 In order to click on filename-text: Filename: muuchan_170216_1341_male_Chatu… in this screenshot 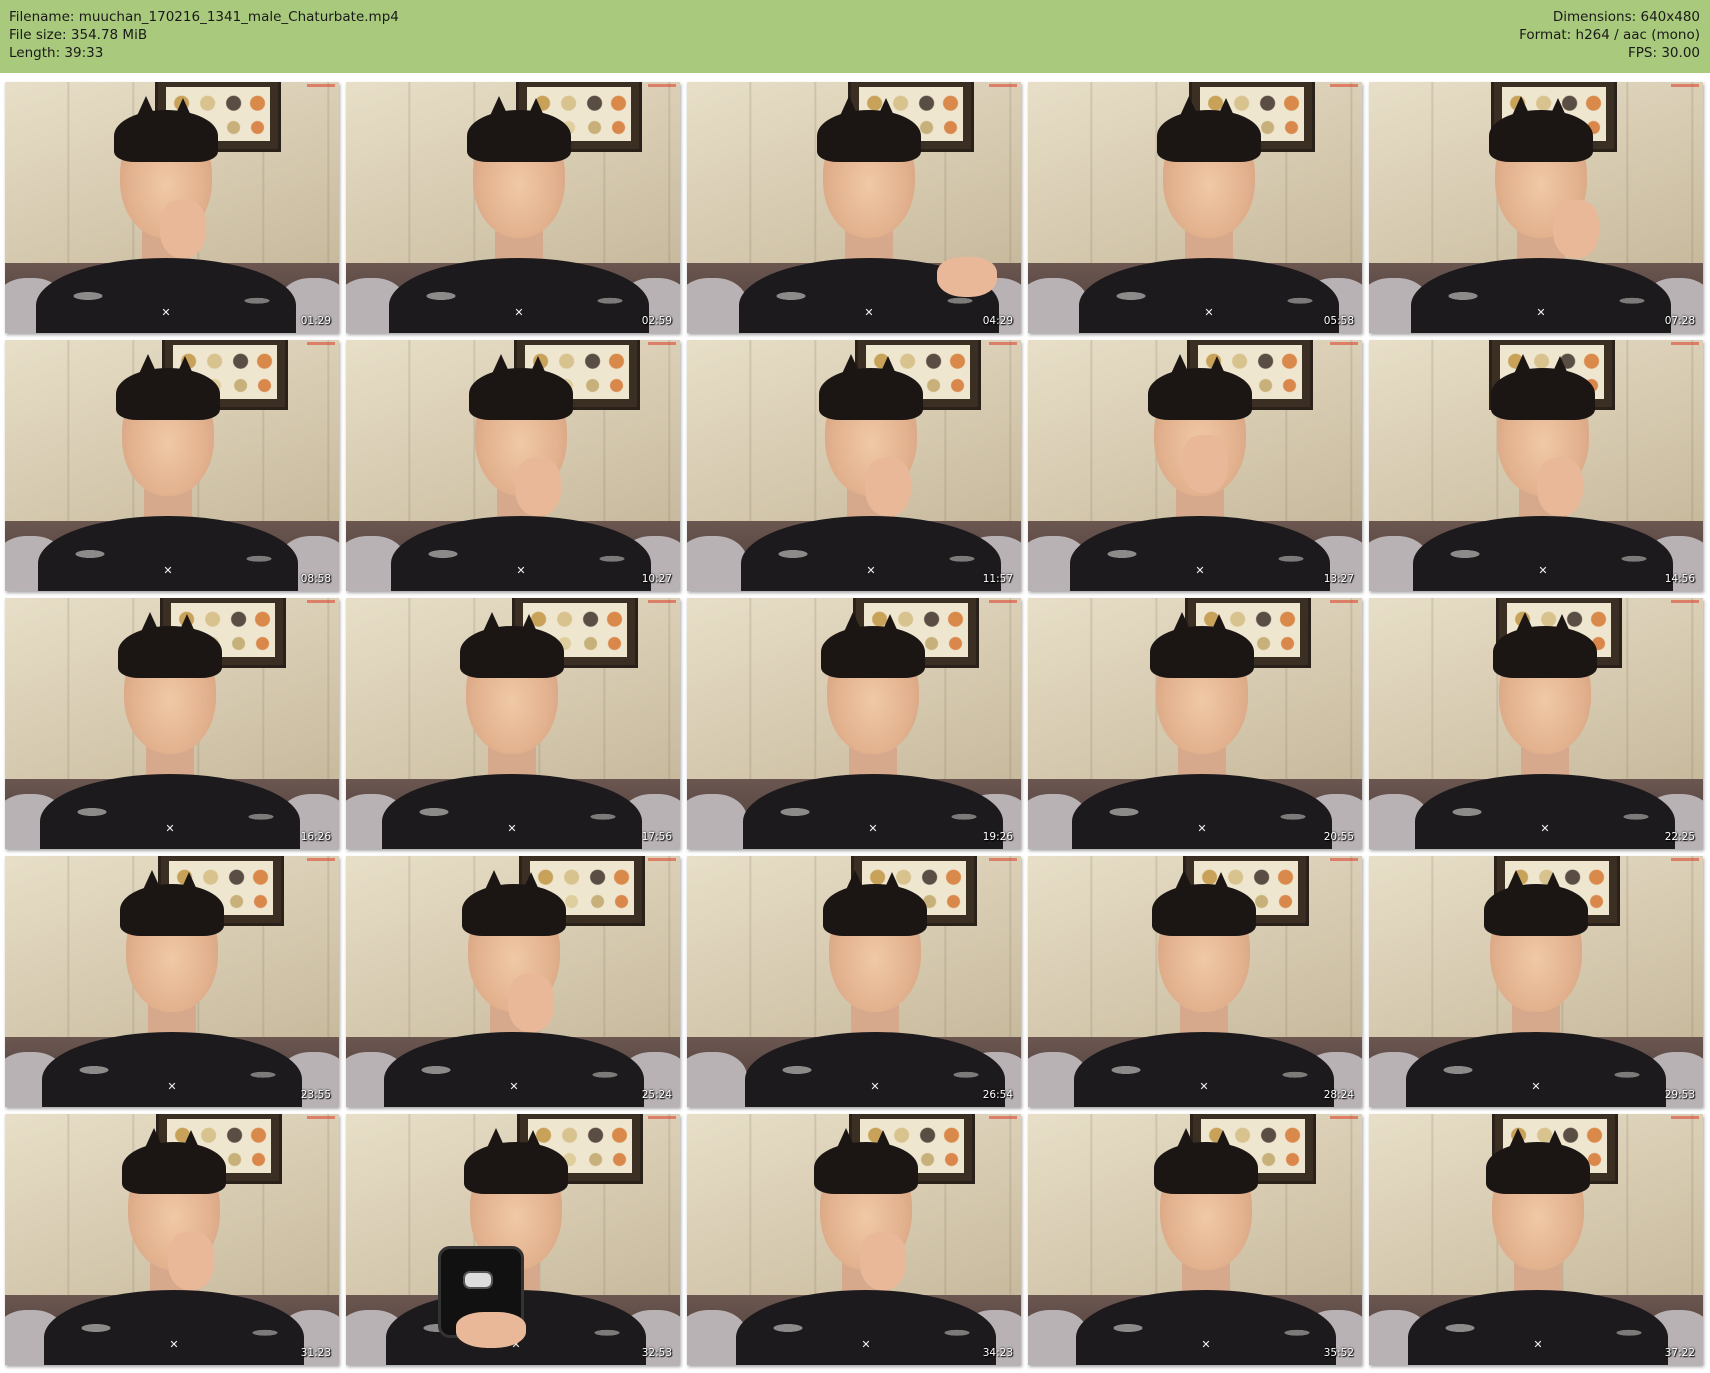, I will do `click(204, 17)`.